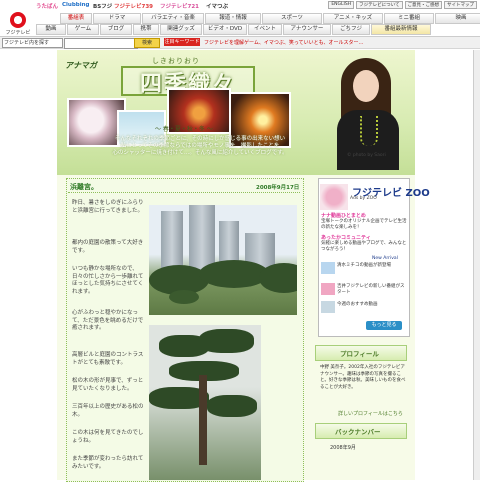  I want to click on post-paragraph: 三百年以上の歴史がある松の木。, so click(108, 411).